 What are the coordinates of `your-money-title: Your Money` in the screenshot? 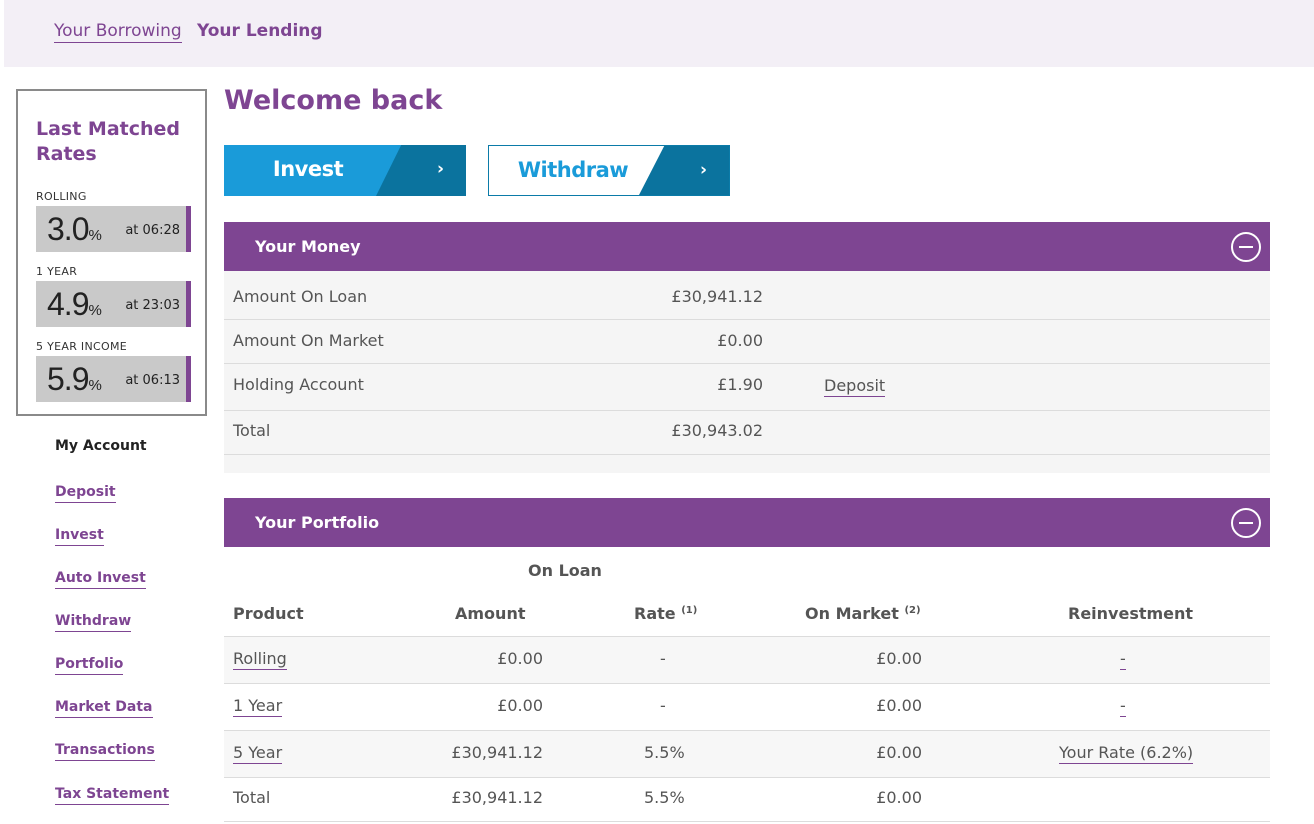 It's located at (308, 246).